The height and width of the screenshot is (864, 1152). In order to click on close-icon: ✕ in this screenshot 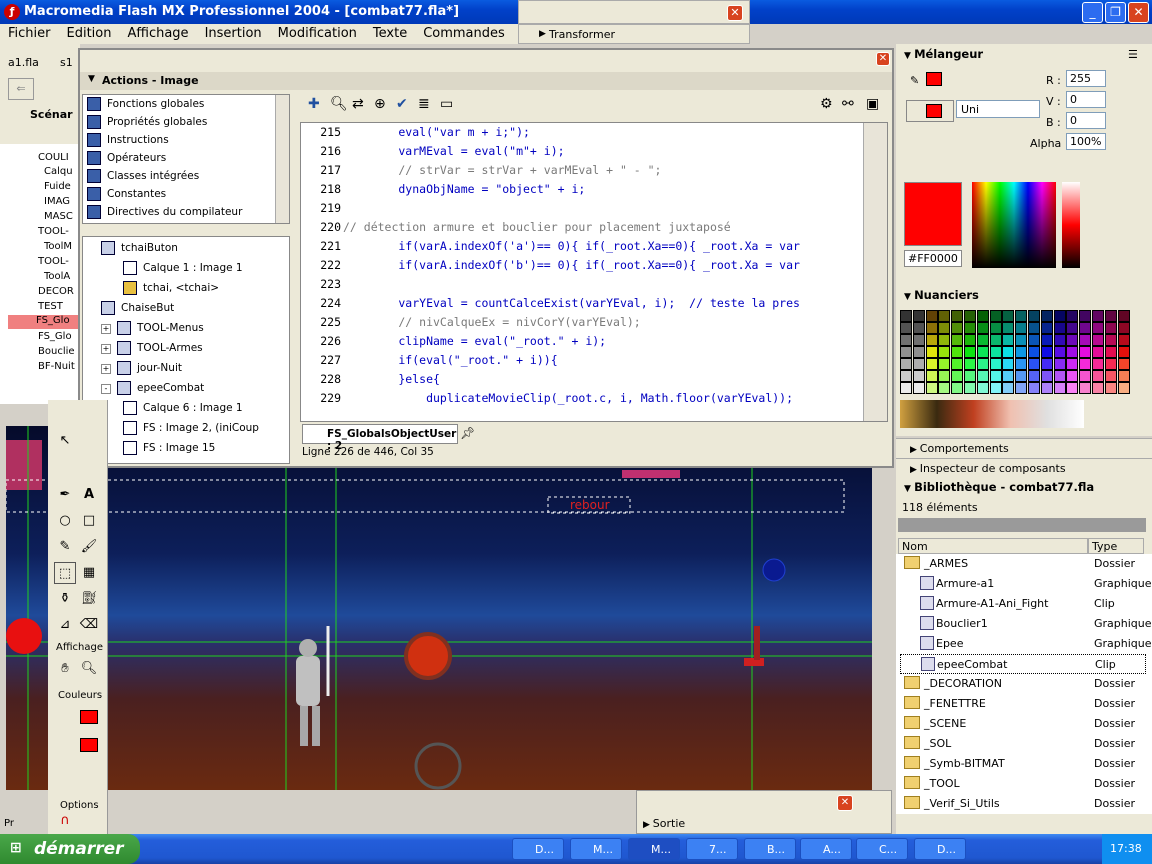, I will do `click(845, 803)`.